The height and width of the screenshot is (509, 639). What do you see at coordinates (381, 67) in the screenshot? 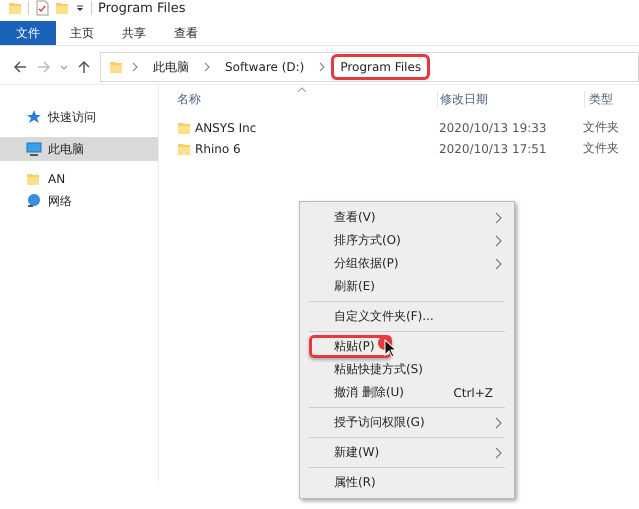
I see `breadcrumb-item: Program Files` at bounding box center [381, 67].